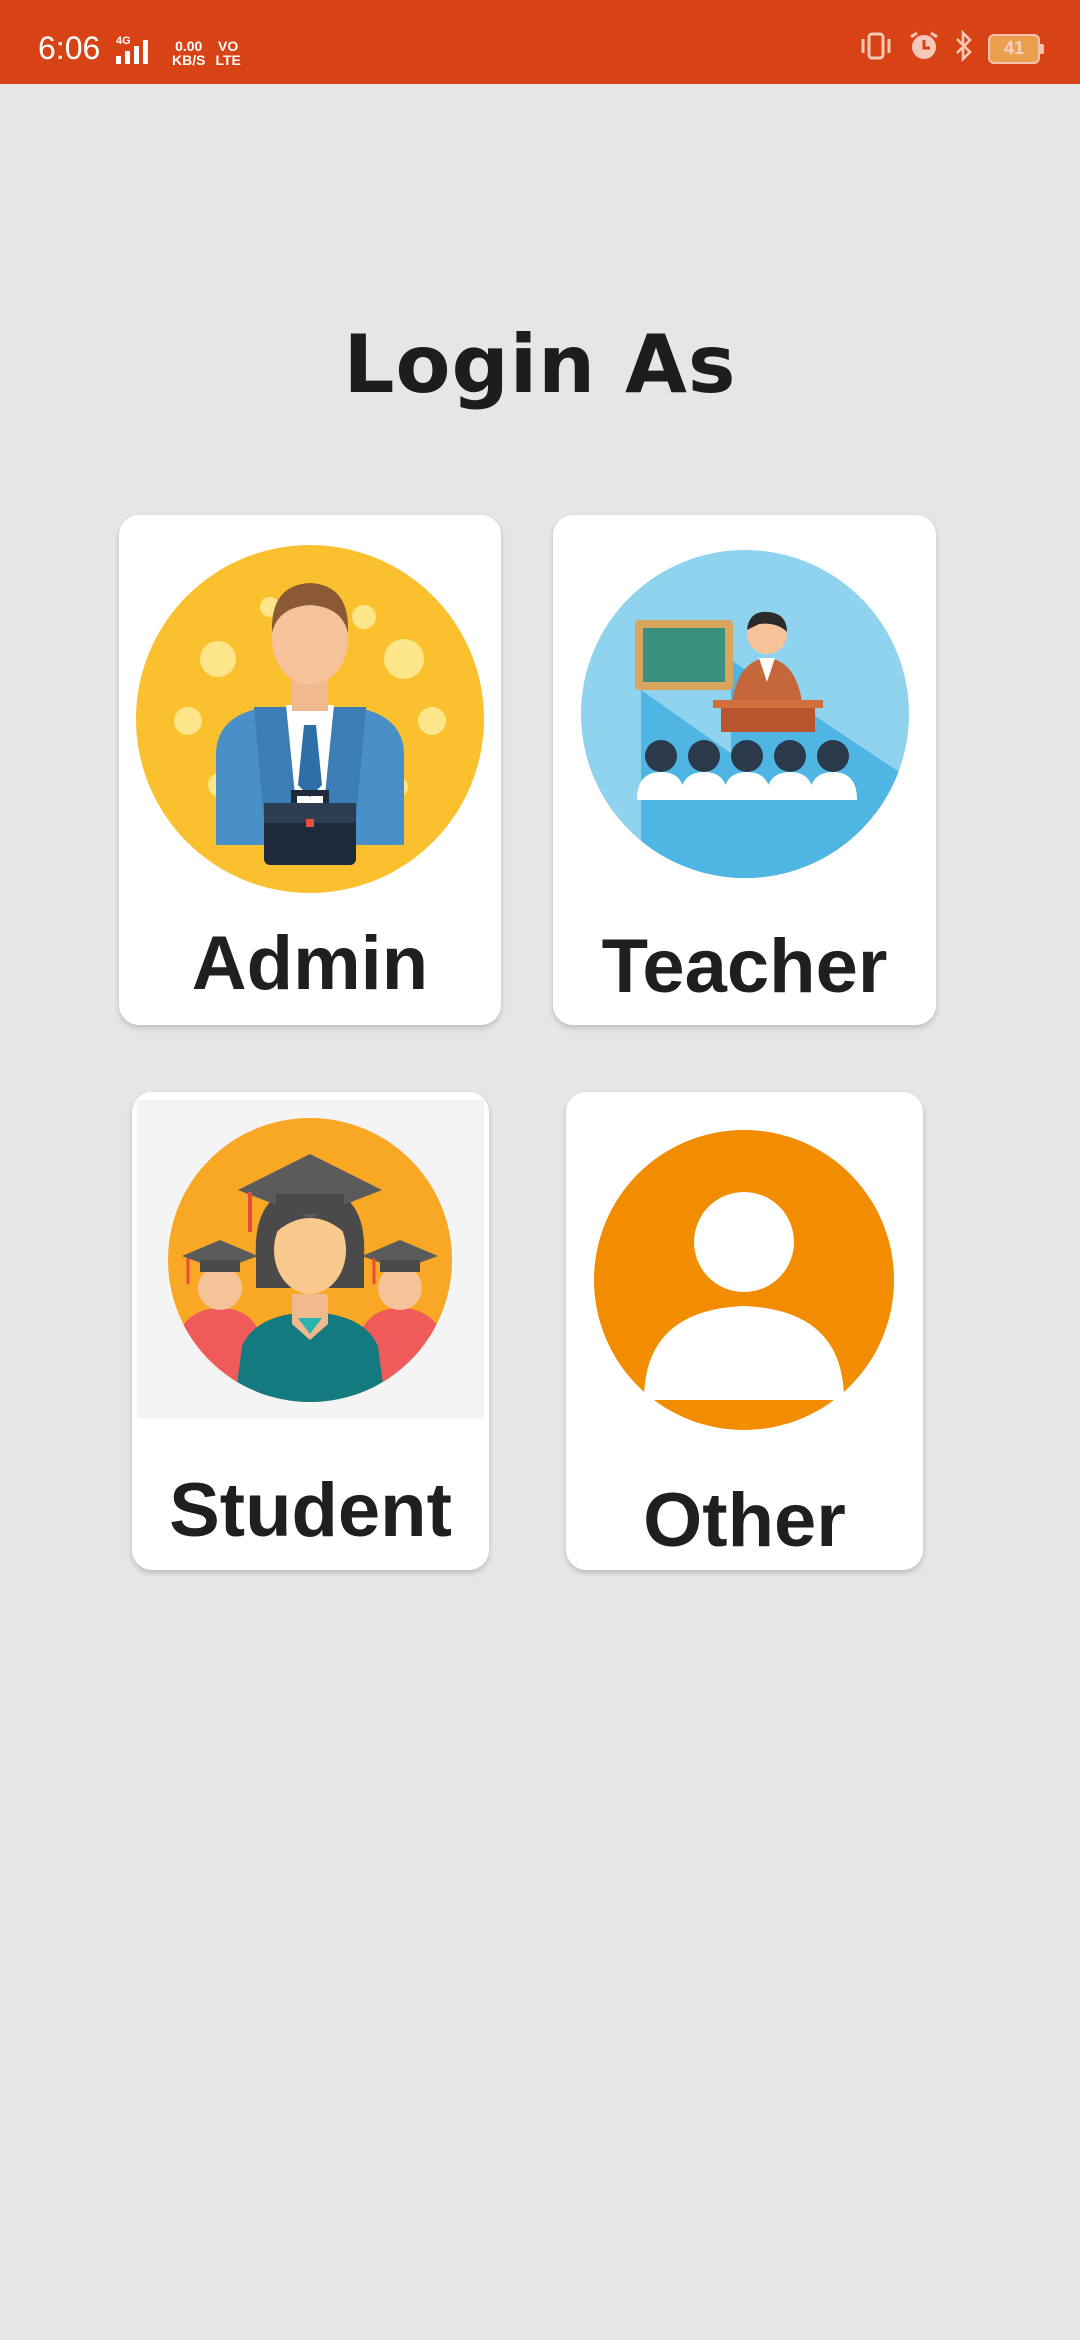  I want to click on signal-icon: 4G, so click(136, 52).